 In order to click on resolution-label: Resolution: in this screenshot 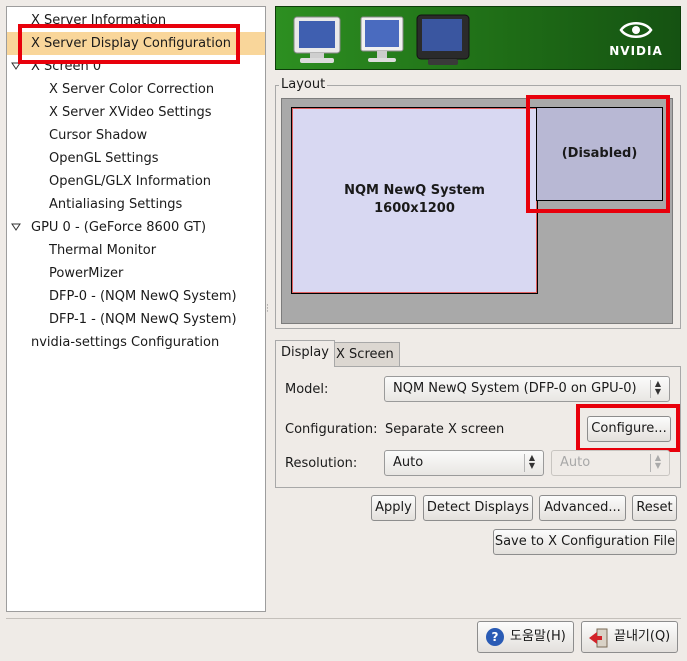, I will do `click(321, 463)`.